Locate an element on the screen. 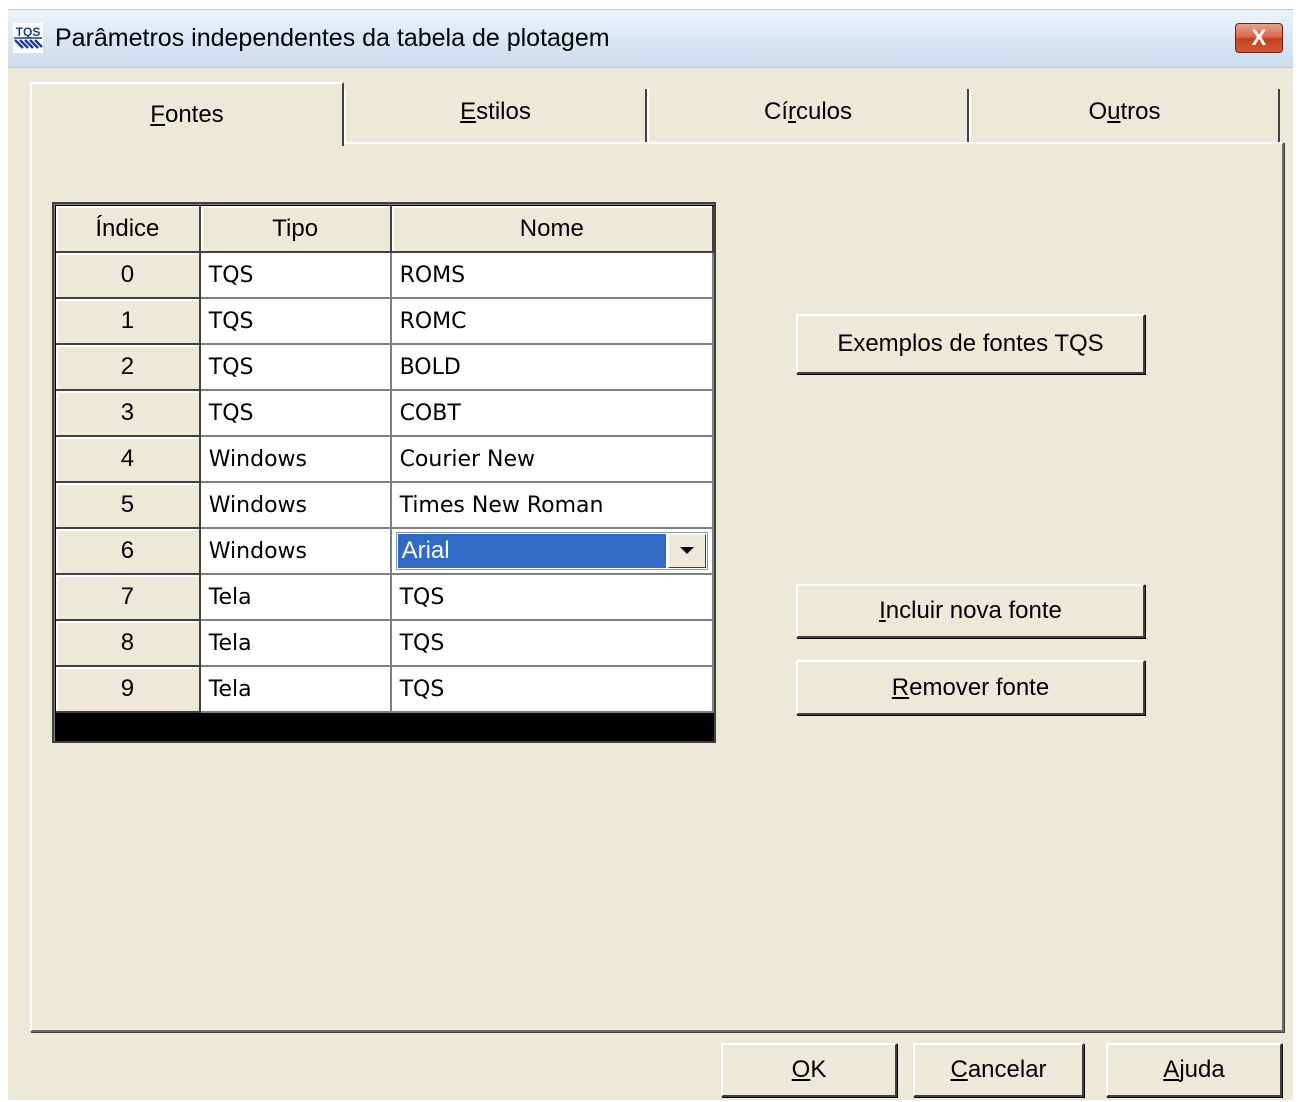  font-name-selected-value: Arial is located at coordinates (531, 551).